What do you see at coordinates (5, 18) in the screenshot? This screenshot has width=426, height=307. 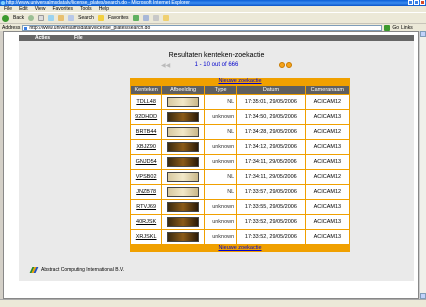 I see `back-icon` at bounding box center [5, 18].